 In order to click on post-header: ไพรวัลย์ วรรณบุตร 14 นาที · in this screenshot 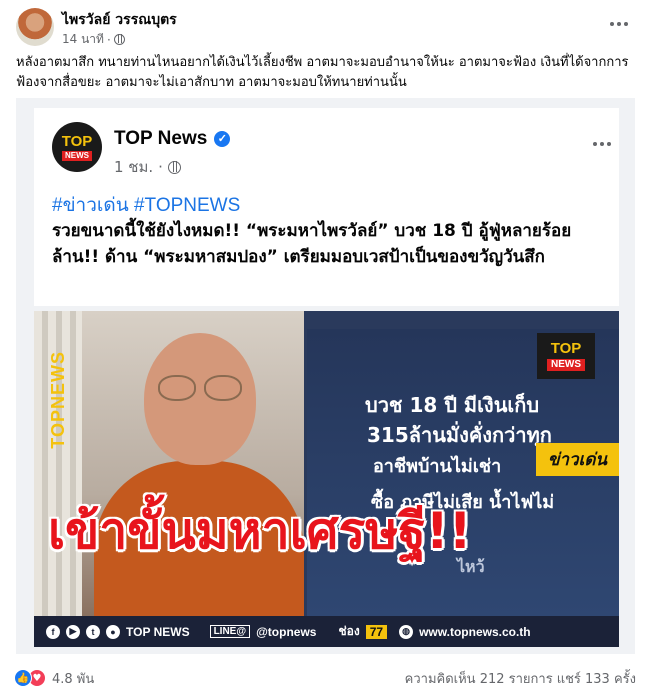, I will do `click(324, 29)`.